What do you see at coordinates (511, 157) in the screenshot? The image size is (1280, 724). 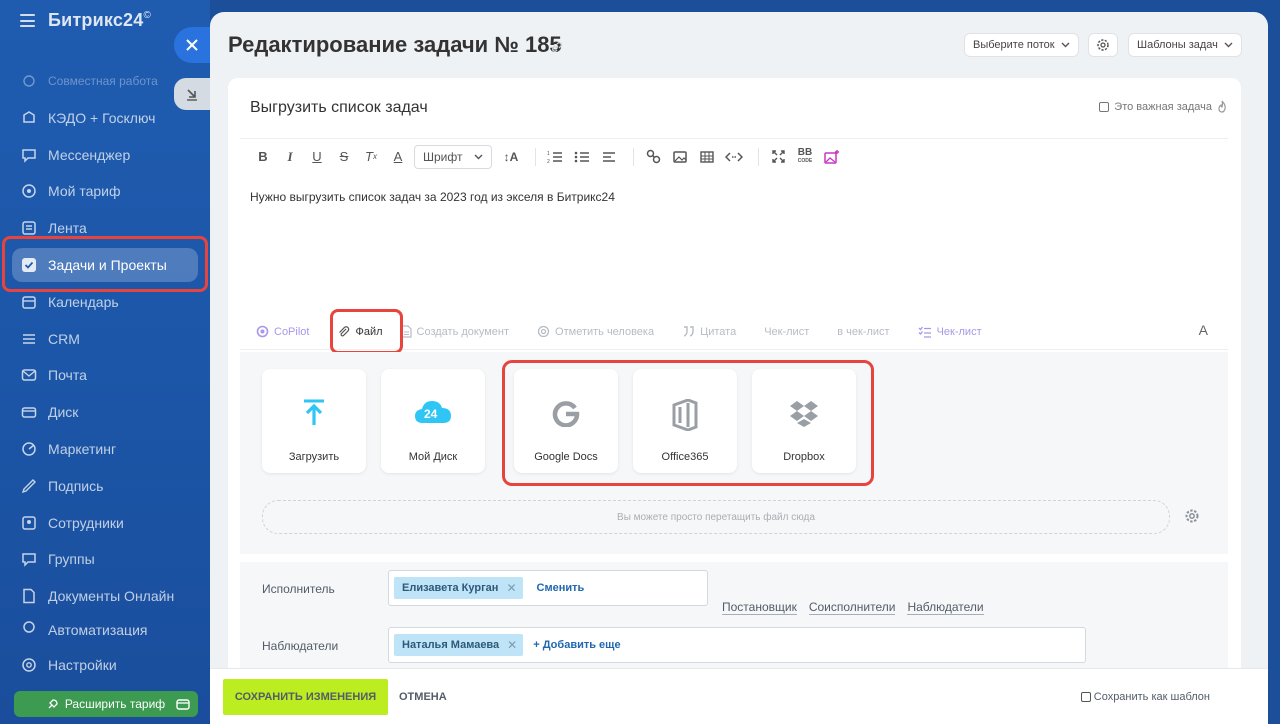 I see `font-size-button: ↕A` at bounding box center [511, 157].